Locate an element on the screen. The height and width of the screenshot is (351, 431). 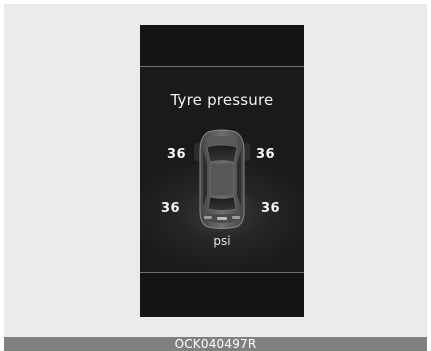
pressure-unit: psi is located at coordinates (222, 241).